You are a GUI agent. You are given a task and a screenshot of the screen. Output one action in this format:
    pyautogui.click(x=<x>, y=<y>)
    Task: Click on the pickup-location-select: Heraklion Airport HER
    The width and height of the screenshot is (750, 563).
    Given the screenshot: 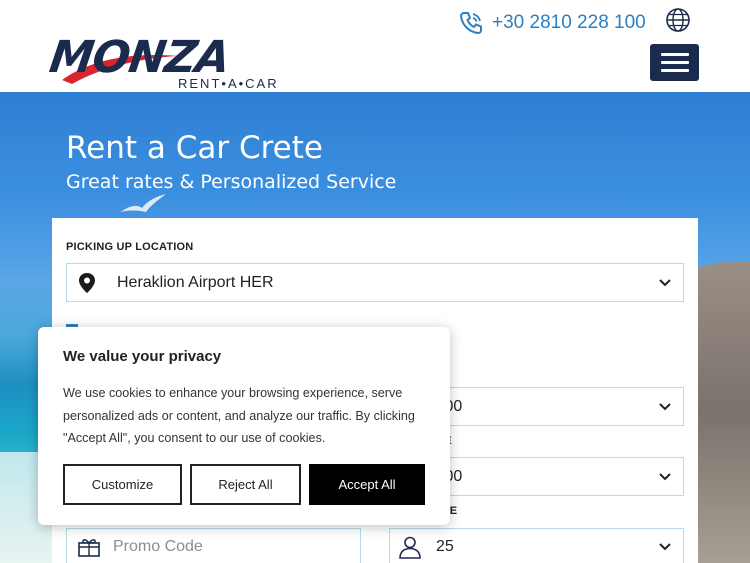 What is the action you would take?
    pyautogui.click(x=375, y=282)
    